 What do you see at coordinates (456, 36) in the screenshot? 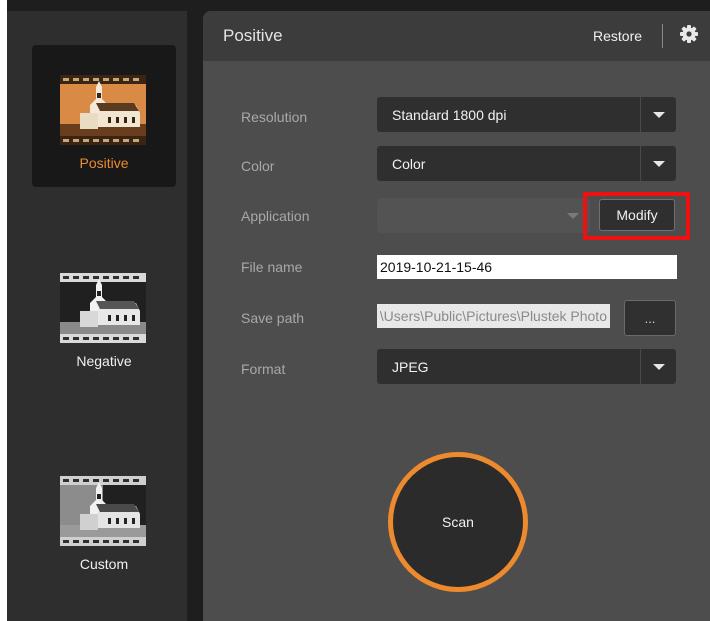
I see `panel-header: Positive Restore` at bounding box center [456, 36].